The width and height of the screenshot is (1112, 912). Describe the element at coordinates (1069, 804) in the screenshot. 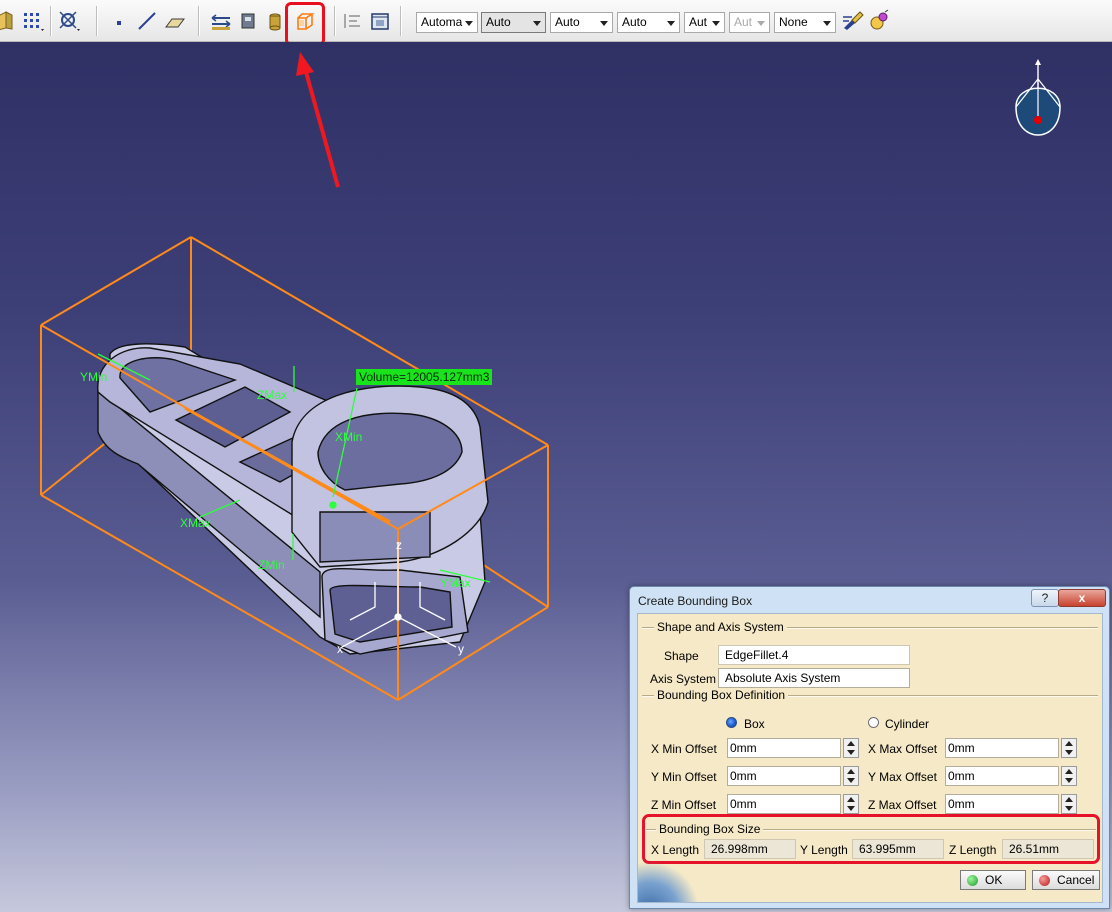

I see `z-max-offset-spinner` at that location.